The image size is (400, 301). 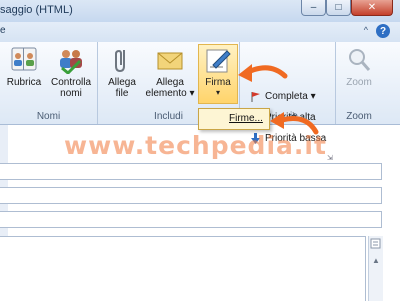 What do you see at coordinates (338, 8) in the screenshot?
I see `maximize-button: □` at bounding box center [338, 8].